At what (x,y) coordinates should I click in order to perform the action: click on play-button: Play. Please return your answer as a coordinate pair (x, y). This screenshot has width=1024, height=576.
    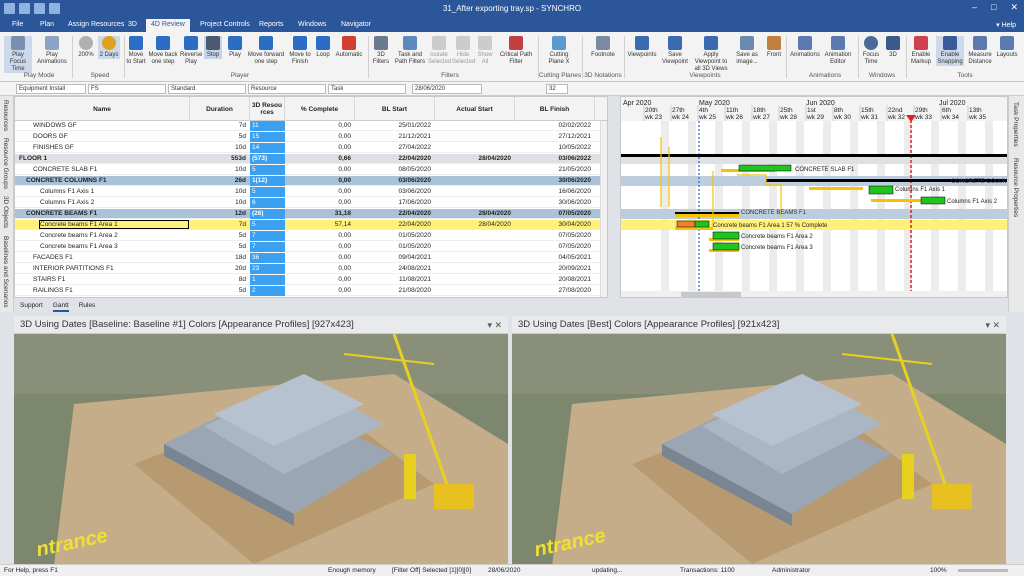
    Looking at the image, I should click on (235, 47).